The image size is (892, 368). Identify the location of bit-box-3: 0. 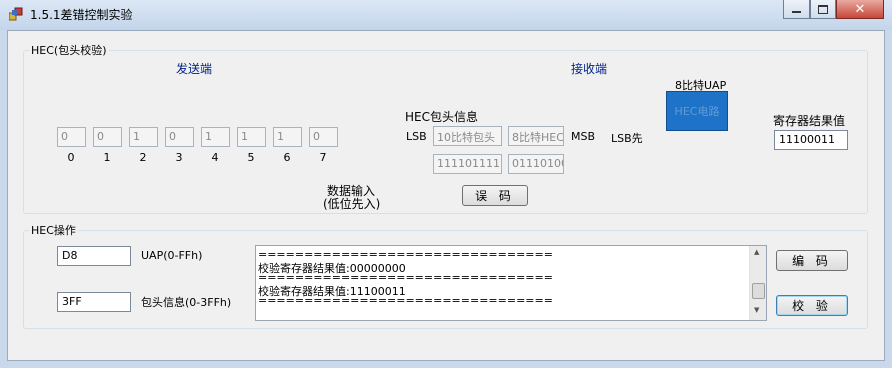
(179, 137).